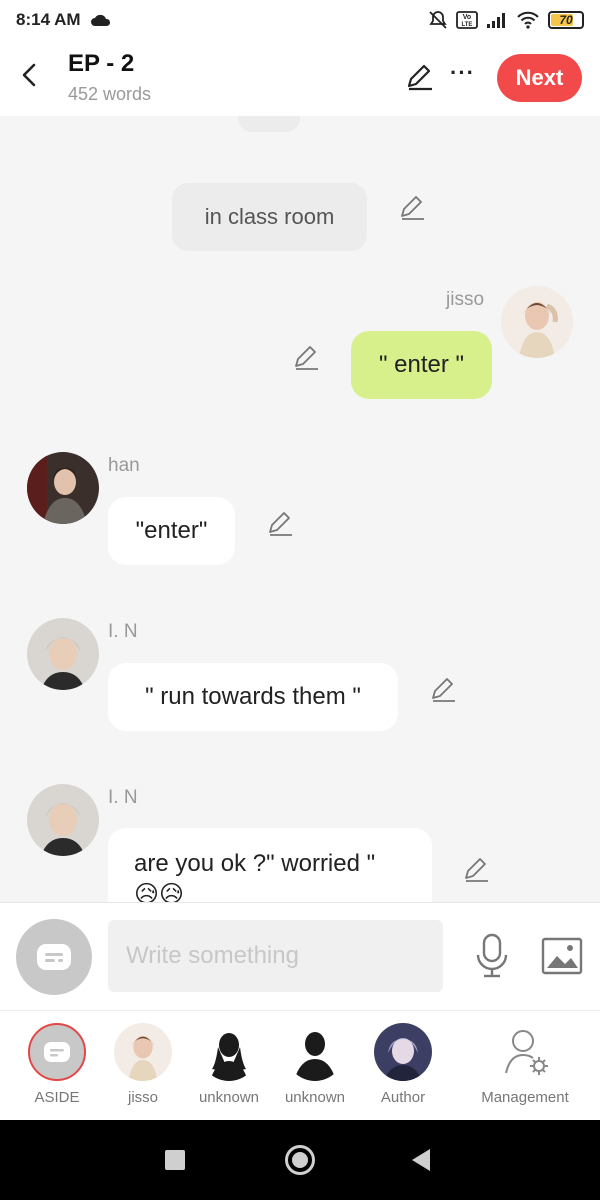 The height and width of the screenshot is (1200, 600). I want to click on avatar-han, so click(63, 488).